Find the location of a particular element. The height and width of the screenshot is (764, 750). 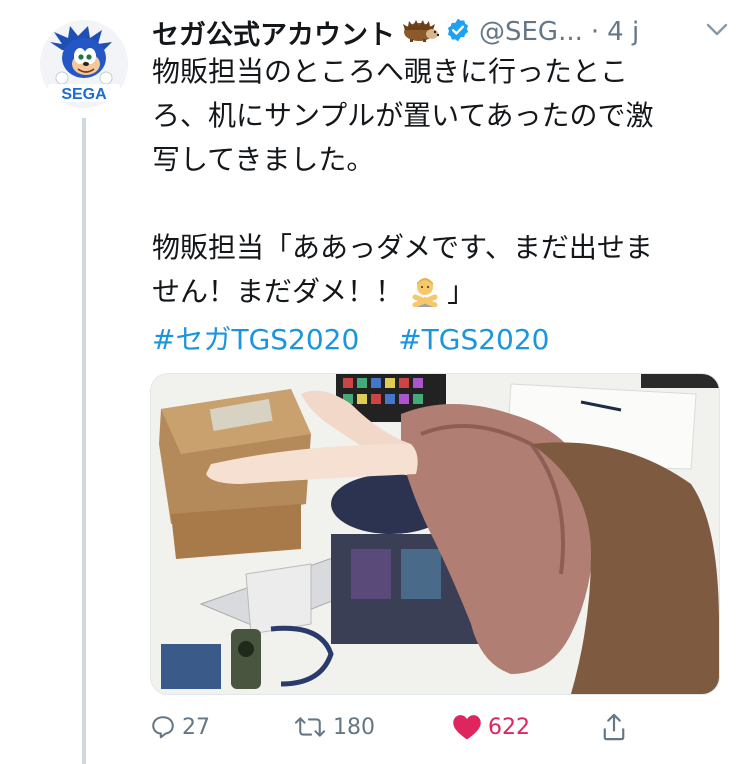

like-count: 622 is located at coordinates (509, 727).